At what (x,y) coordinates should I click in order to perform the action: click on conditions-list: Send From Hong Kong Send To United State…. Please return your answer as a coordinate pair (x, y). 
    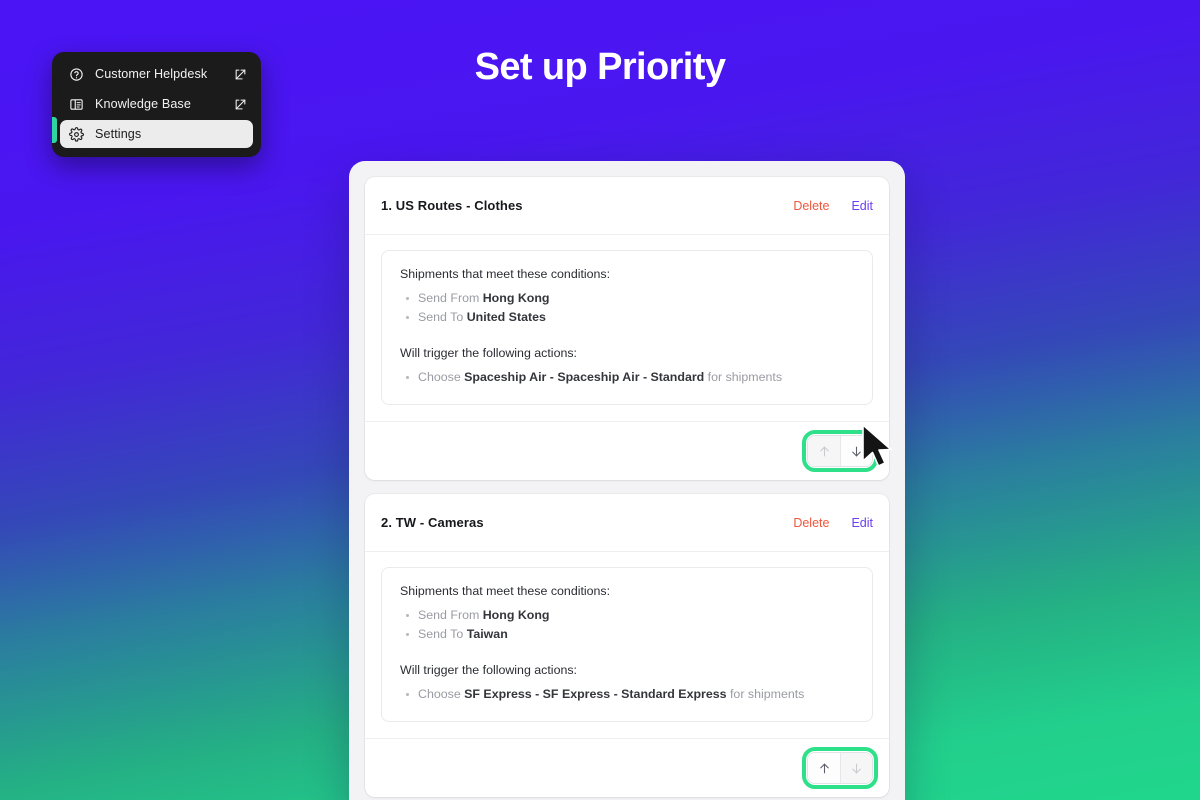
    Looking at the image, I should click on (627, 308).